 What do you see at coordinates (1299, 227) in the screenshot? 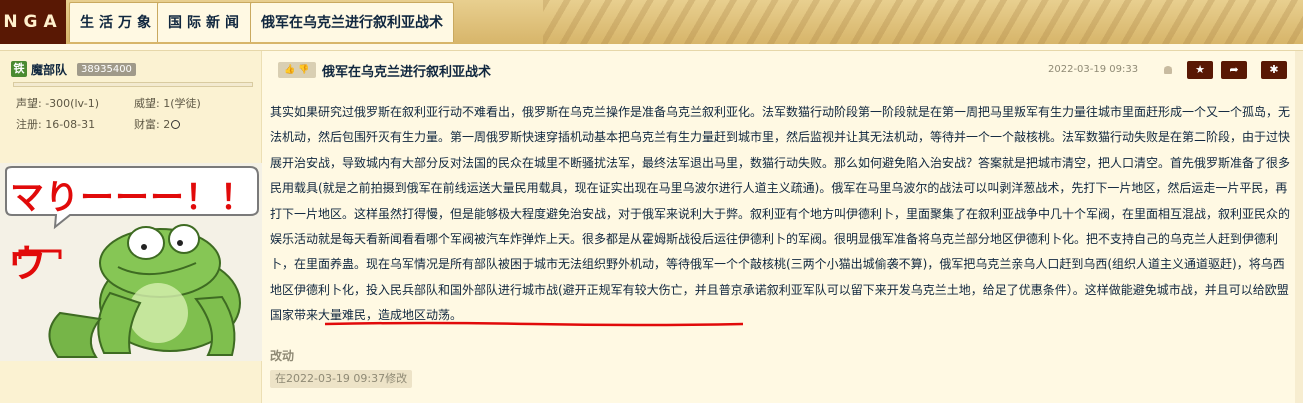
I see `scrollbar` at bounding box center [1299, 227].